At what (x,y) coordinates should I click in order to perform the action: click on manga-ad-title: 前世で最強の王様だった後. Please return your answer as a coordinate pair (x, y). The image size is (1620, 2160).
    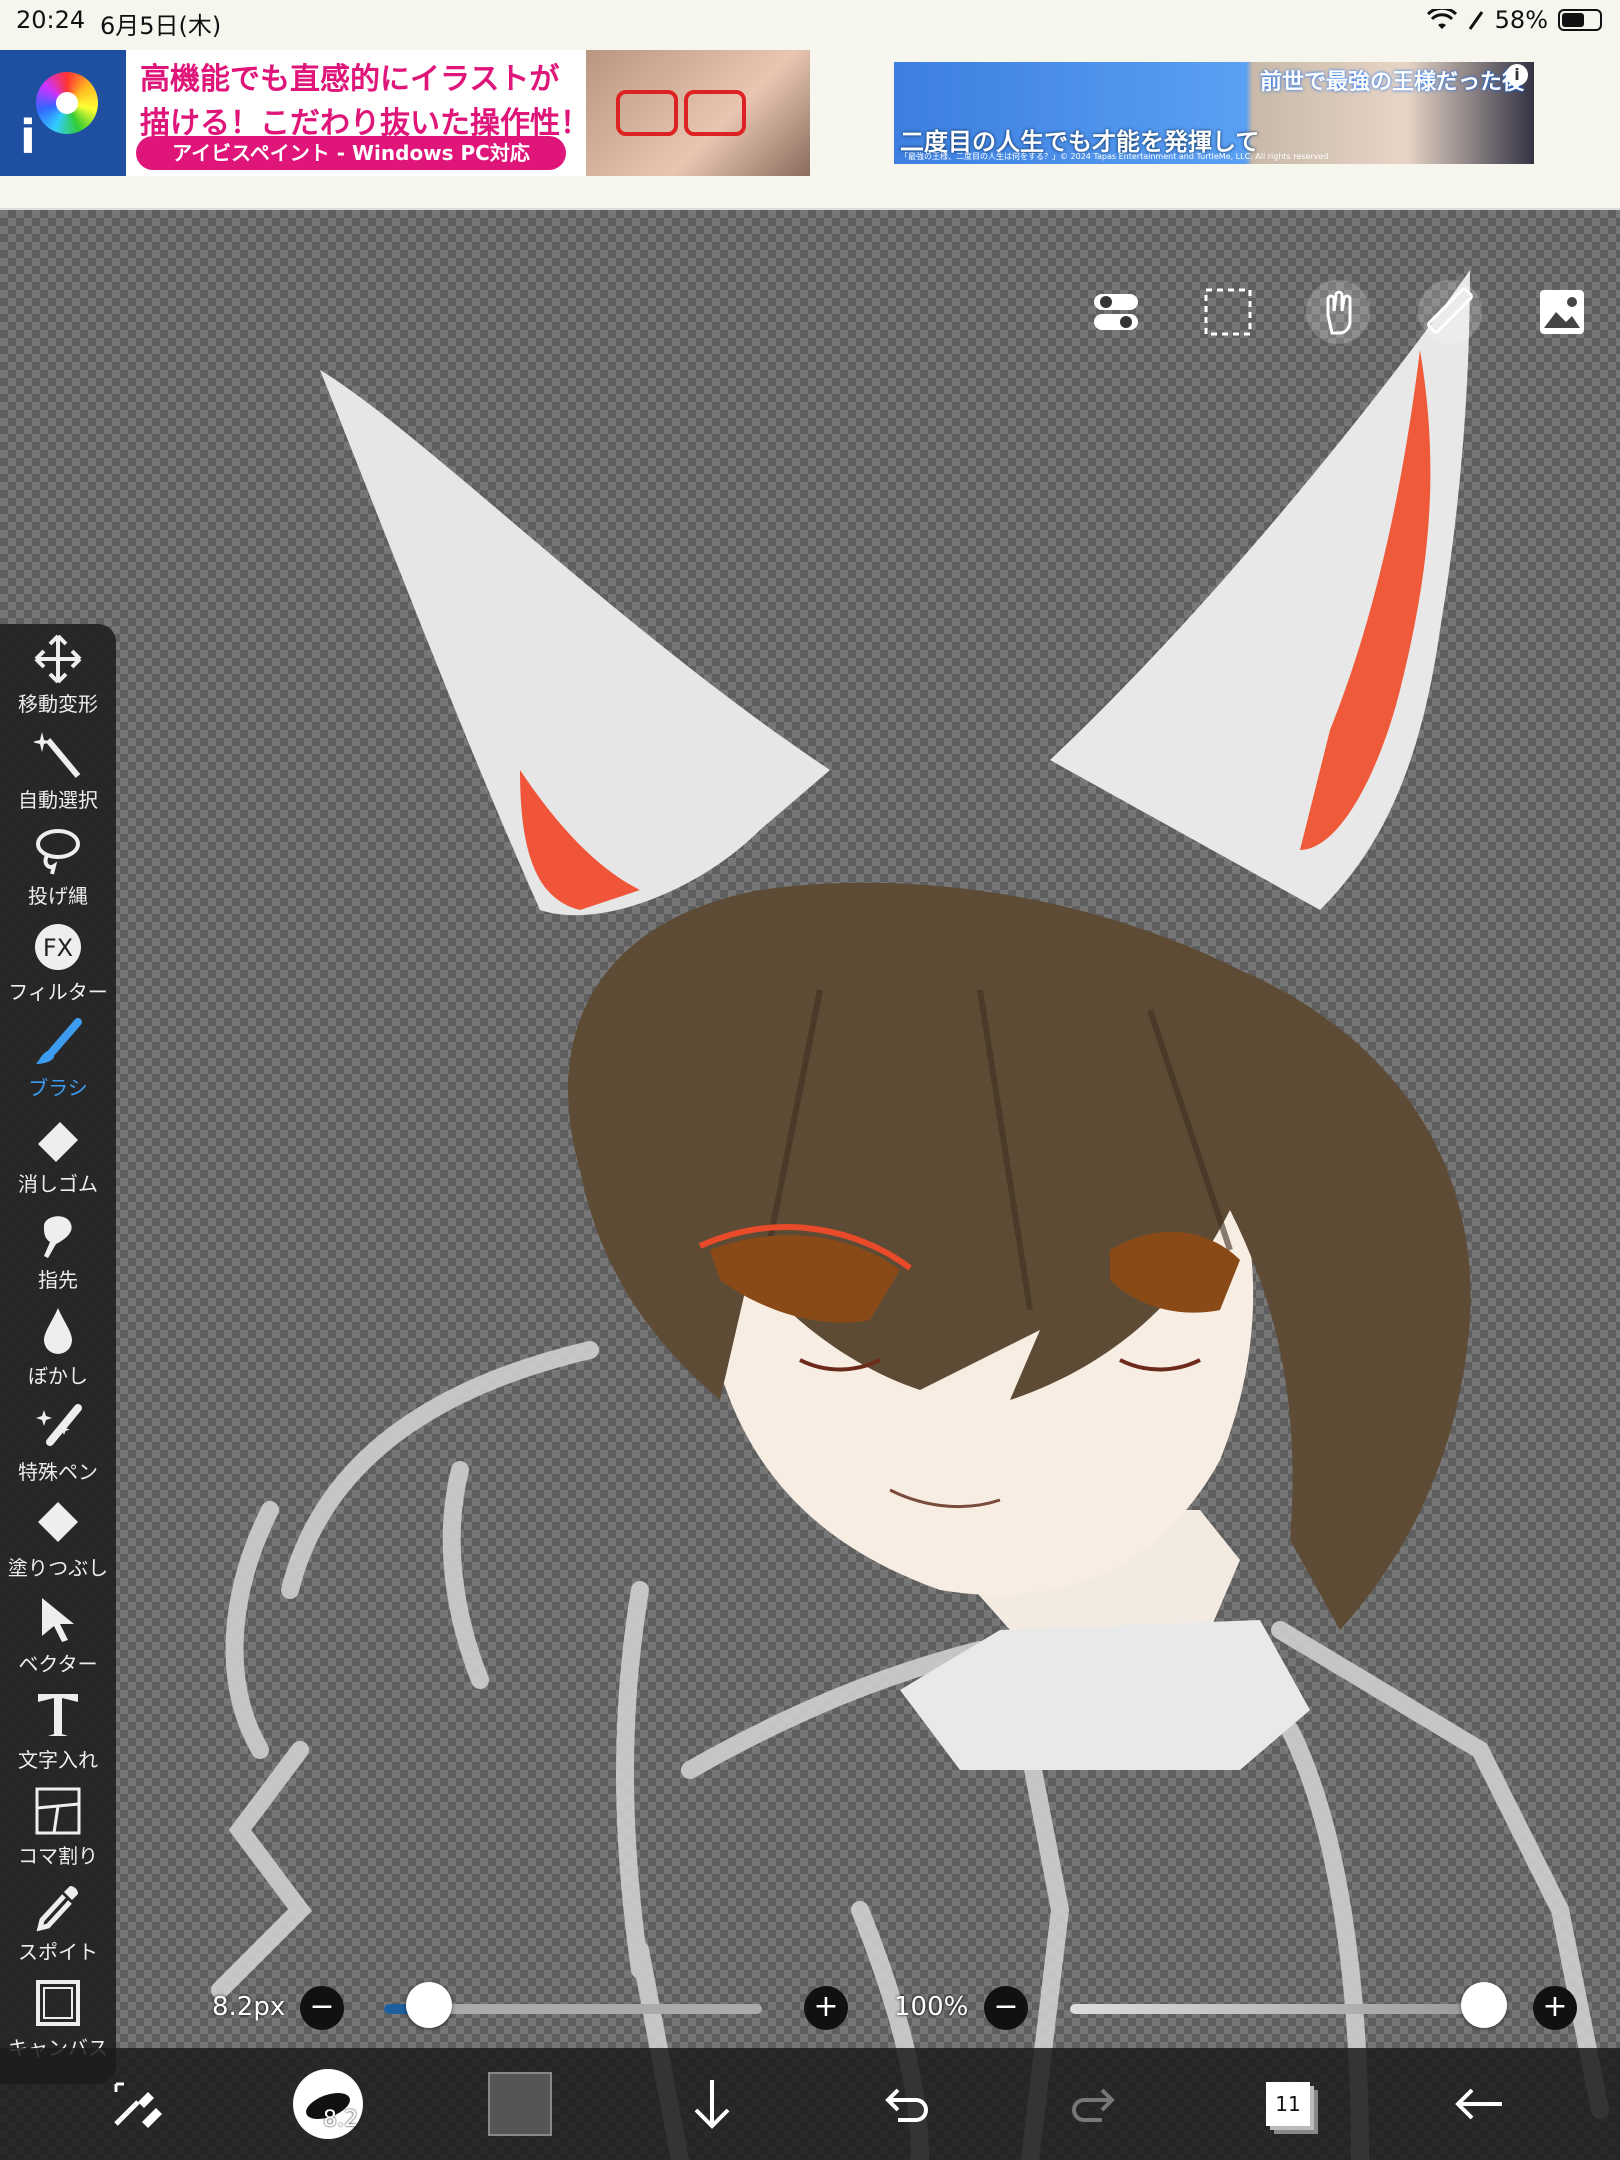
    Looking at the image, I should click on (1391, 82).